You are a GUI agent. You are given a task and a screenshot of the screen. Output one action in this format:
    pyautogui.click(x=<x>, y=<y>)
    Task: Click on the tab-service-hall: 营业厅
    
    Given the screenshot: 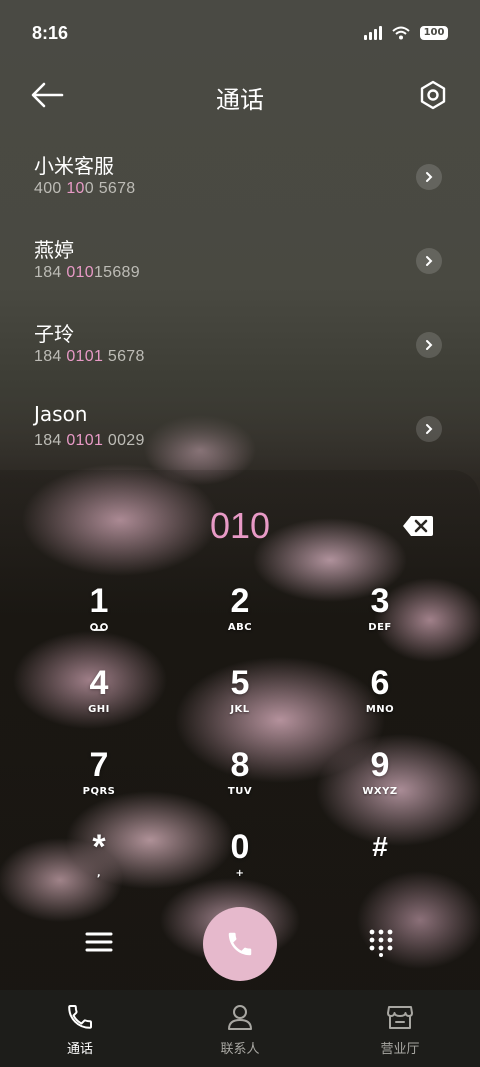 What is the action you would take?
    pyautogui.click(x=400, y=1028)
    